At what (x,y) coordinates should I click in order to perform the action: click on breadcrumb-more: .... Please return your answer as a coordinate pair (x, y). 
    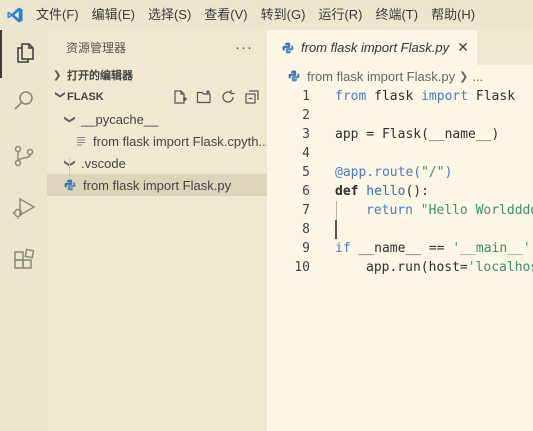
    Looking at the image, I should click on (477, 76).